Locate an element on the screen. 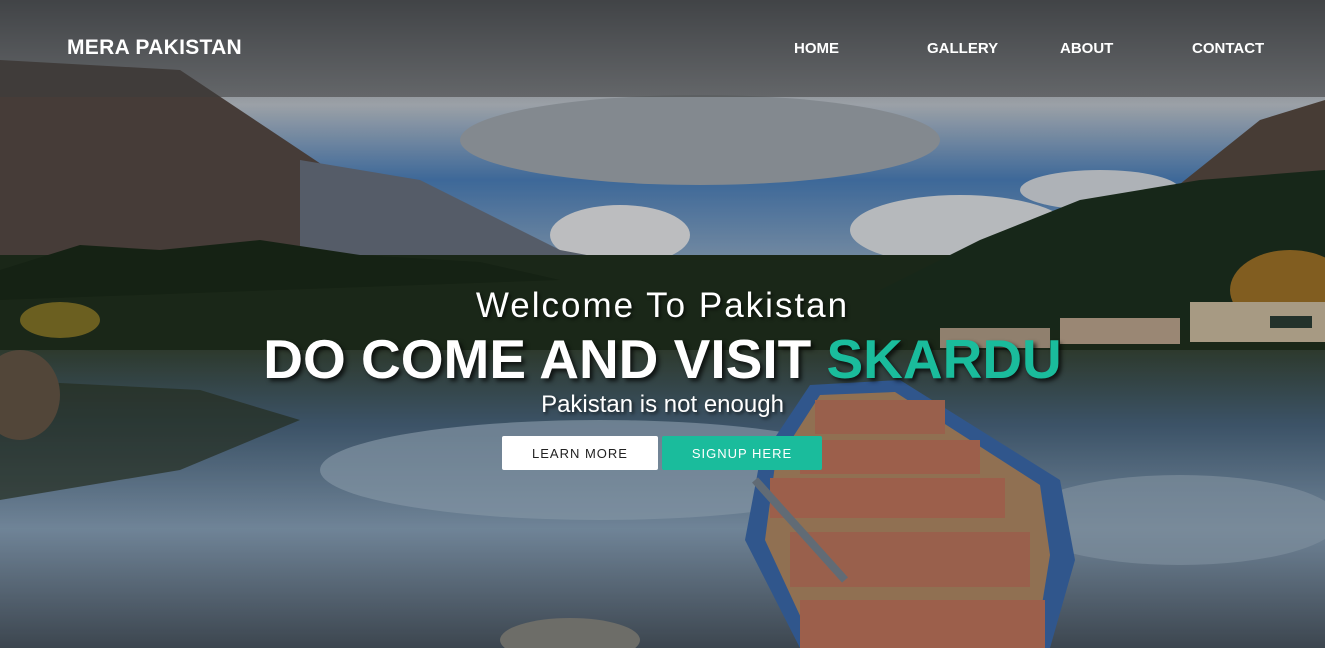  welcome-heading: Welcome To Pakistan is located at coordinates (662, 305).